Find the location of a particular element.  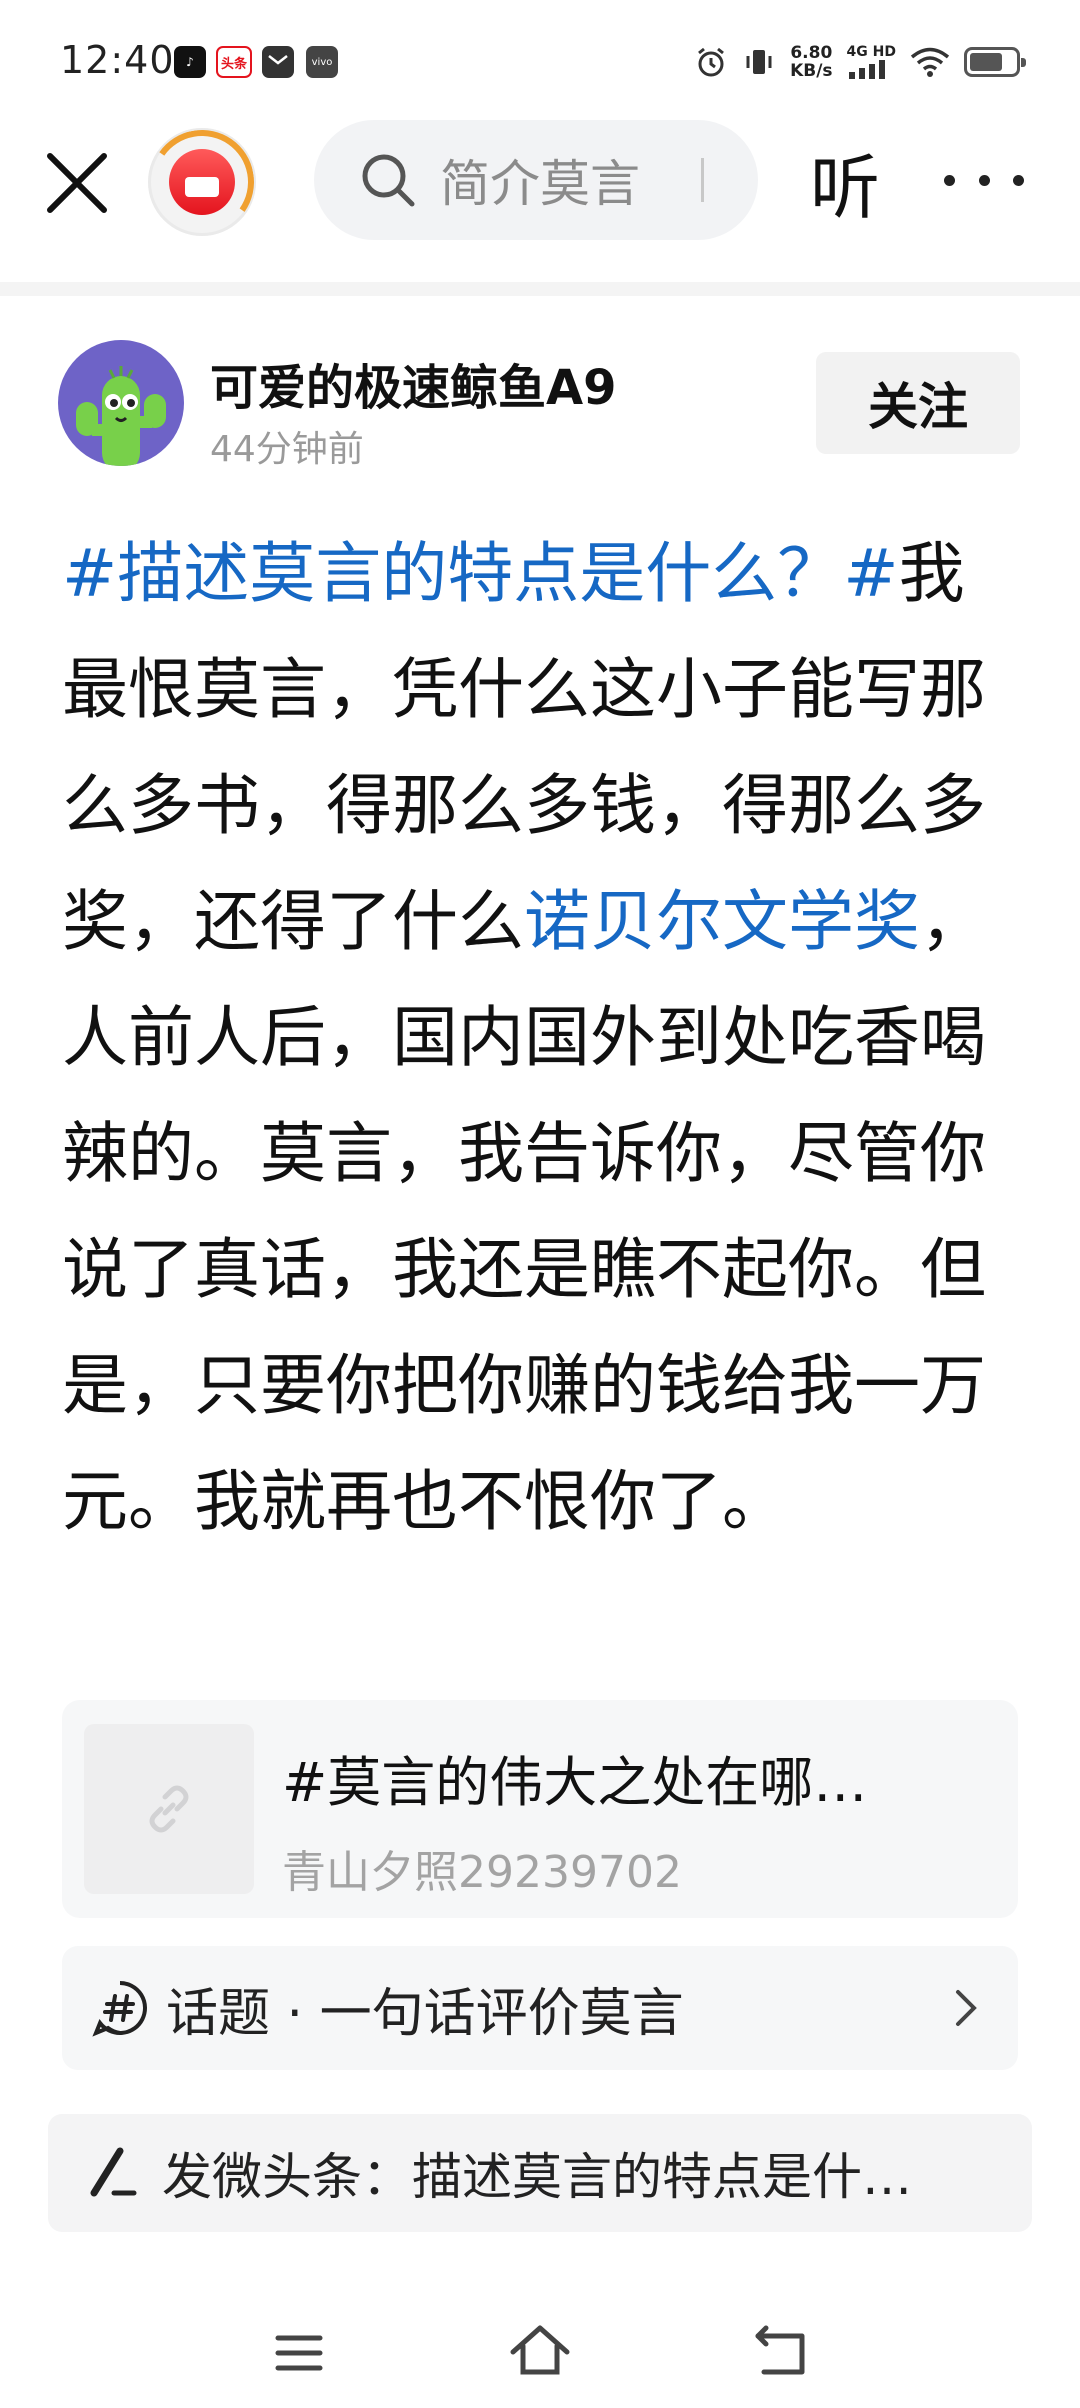

signal-icon: 4G HD is located at coordinates (871, 62).